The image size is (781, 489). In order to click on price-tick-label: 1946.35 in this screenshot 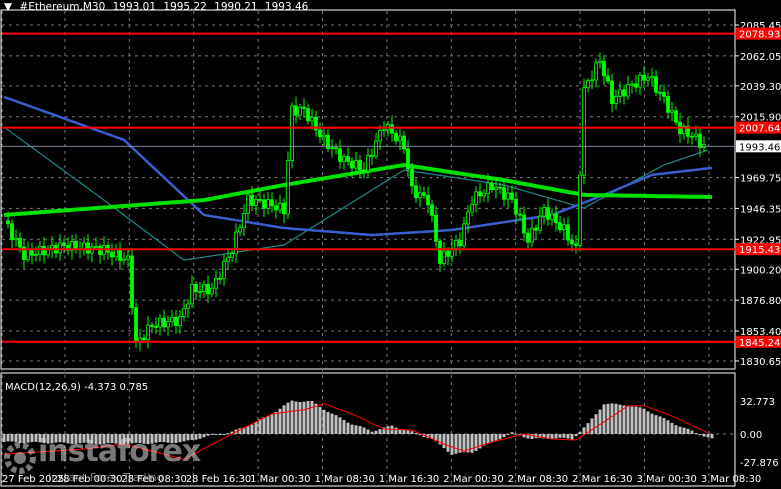, I will do `click(760, 209)`.